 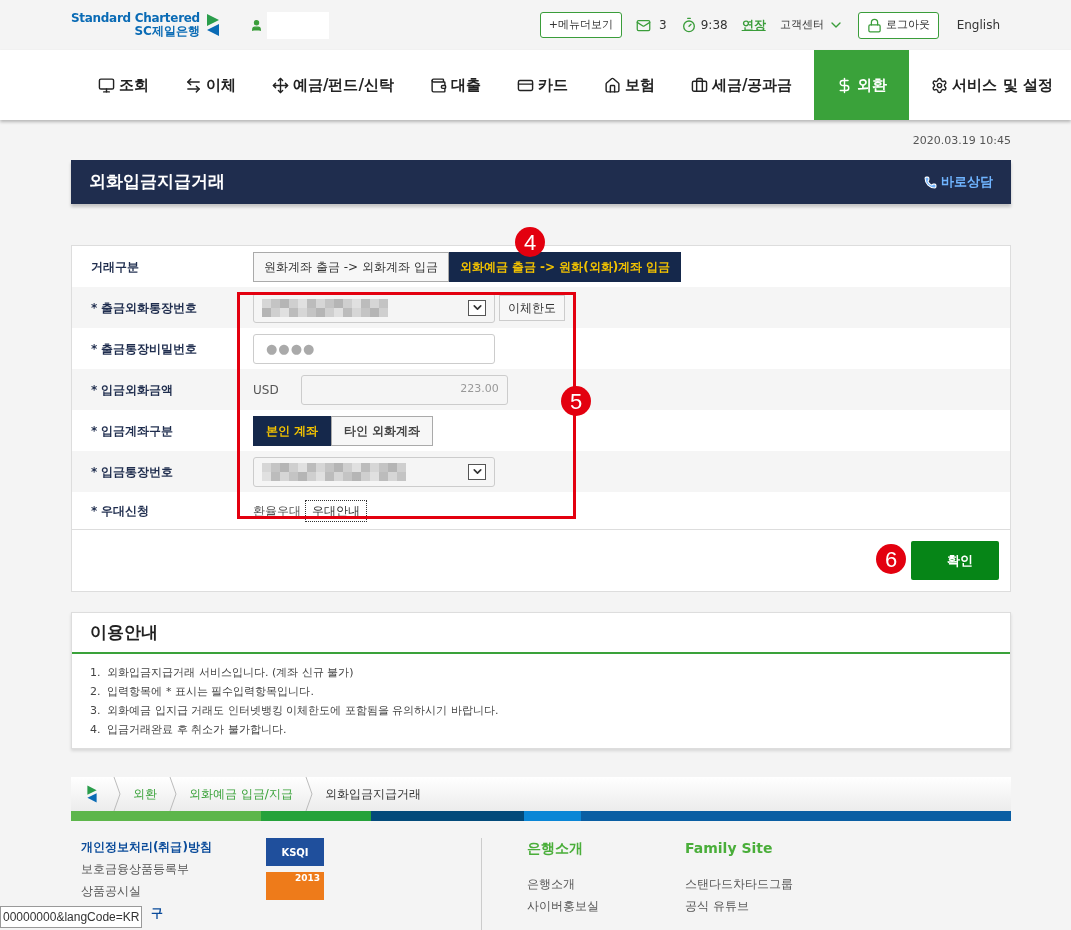 What do you see at coordinates (555, 848) in the screenshot?
I see `footer-heading: 은행소개` at bounding box center [555, 848].